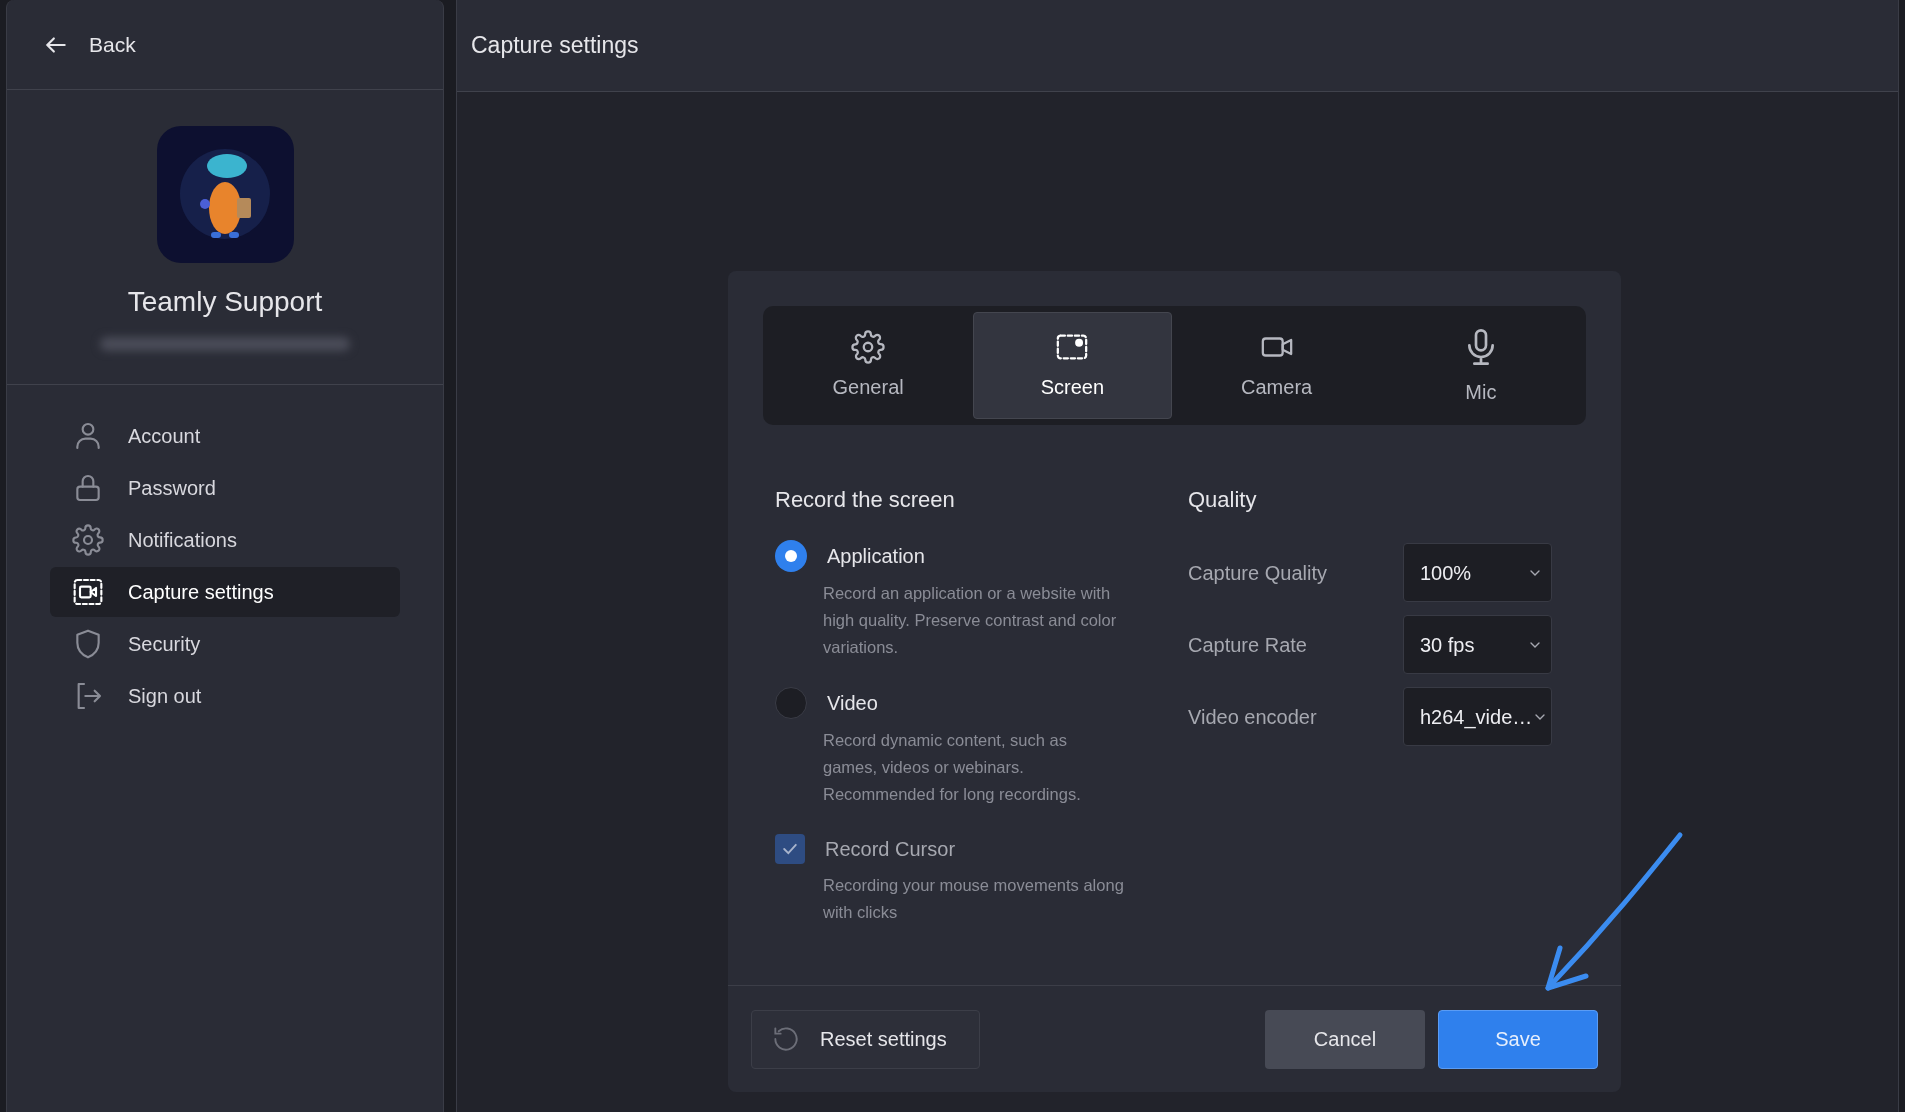 This screenshot has width=1905, height=1112. What do you see at coordinates (852, 703) in the screenshot?
I see `option-label: Video` at bounding box center [852, 703].